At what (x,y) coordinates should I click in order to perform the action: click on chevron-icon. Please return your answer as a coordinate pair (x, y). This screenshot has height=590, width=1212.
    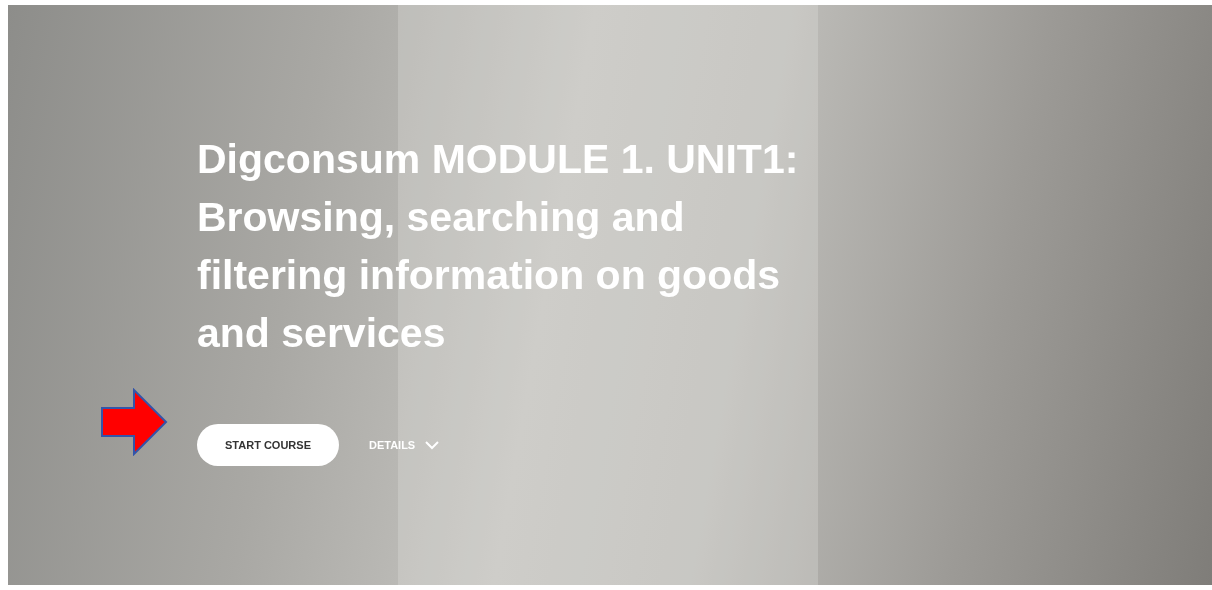
    Looking at the image, I should click on (432, 445).